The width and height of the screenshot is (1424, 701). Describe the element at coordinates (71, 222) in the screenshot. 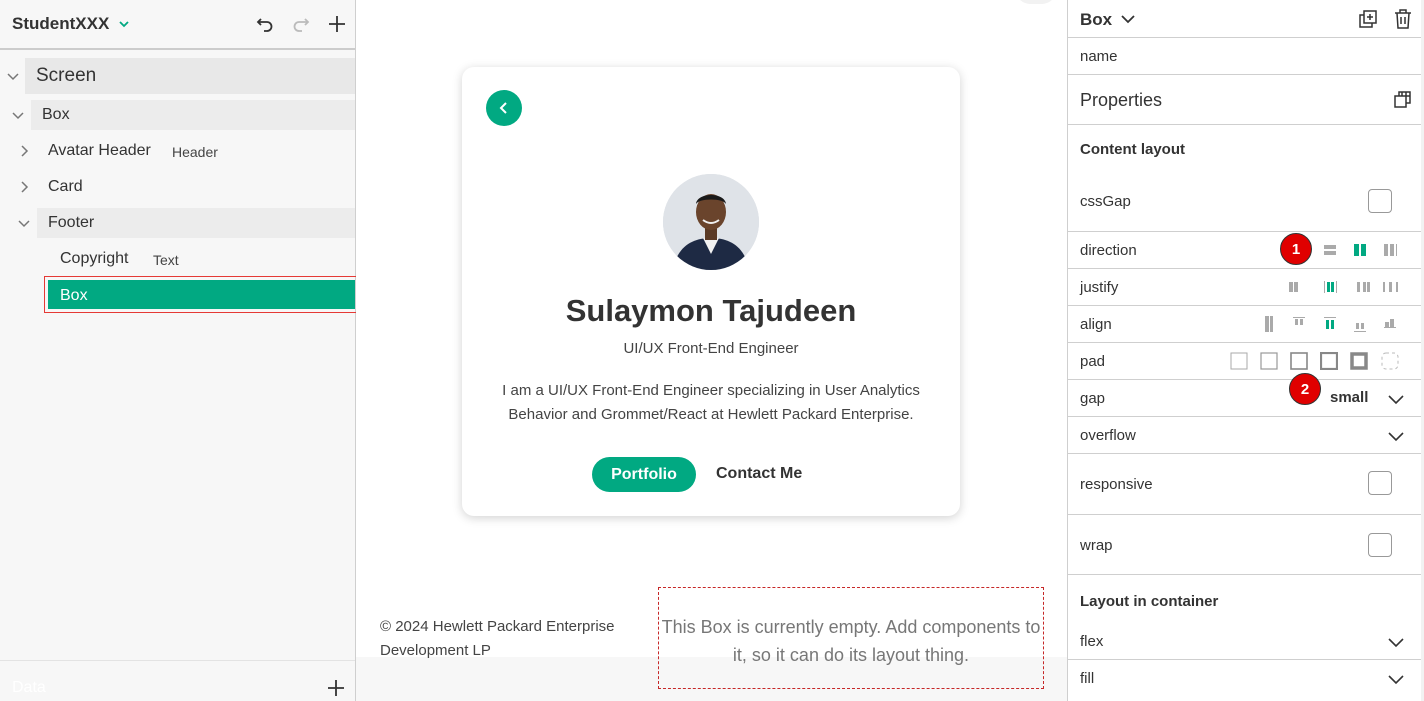

I see `tree-label: Footer` at that location.